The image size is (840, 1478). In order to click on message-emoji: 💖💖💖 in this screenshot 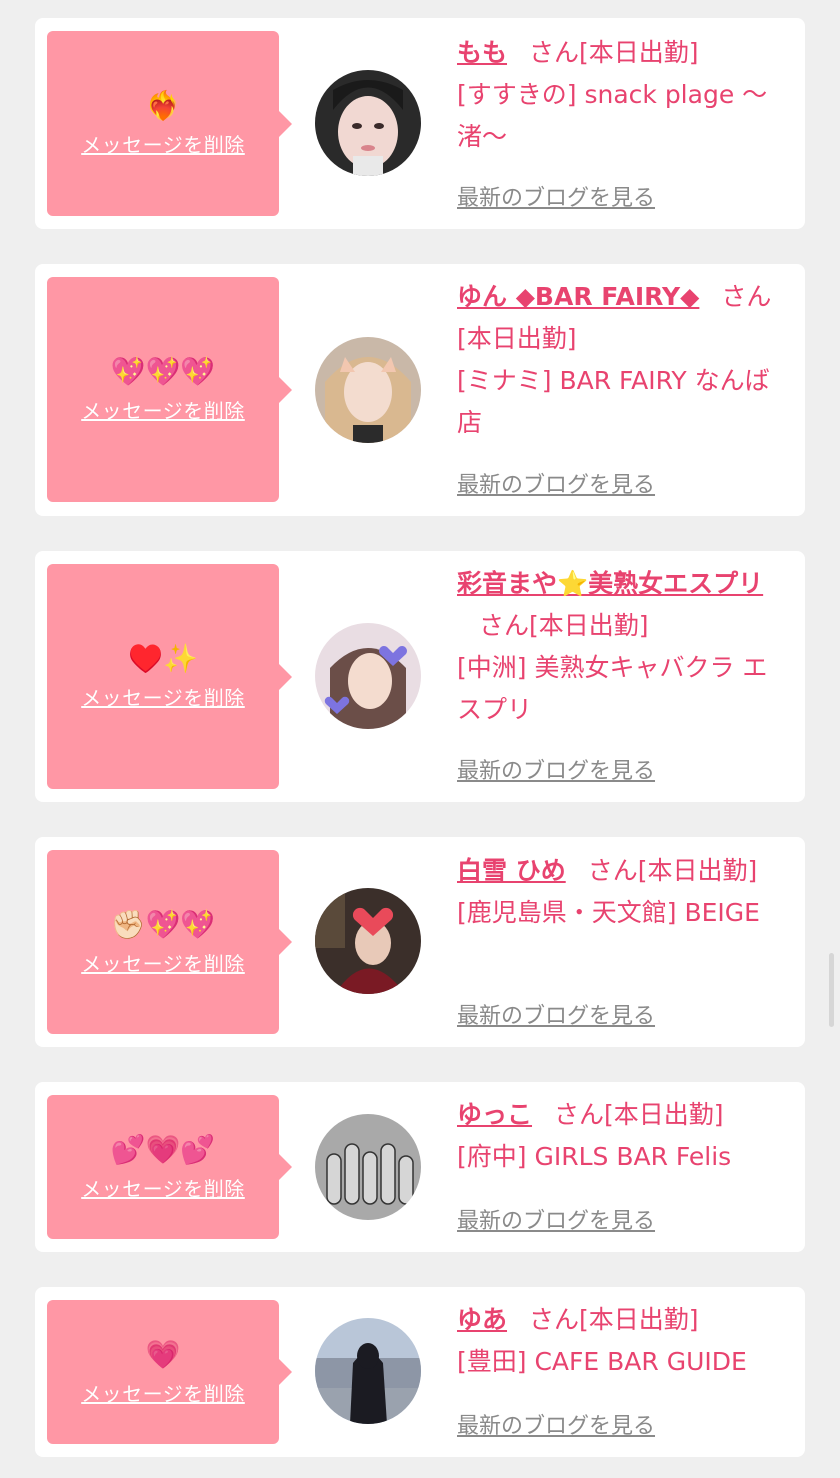, I will do `click(163, 371)`.